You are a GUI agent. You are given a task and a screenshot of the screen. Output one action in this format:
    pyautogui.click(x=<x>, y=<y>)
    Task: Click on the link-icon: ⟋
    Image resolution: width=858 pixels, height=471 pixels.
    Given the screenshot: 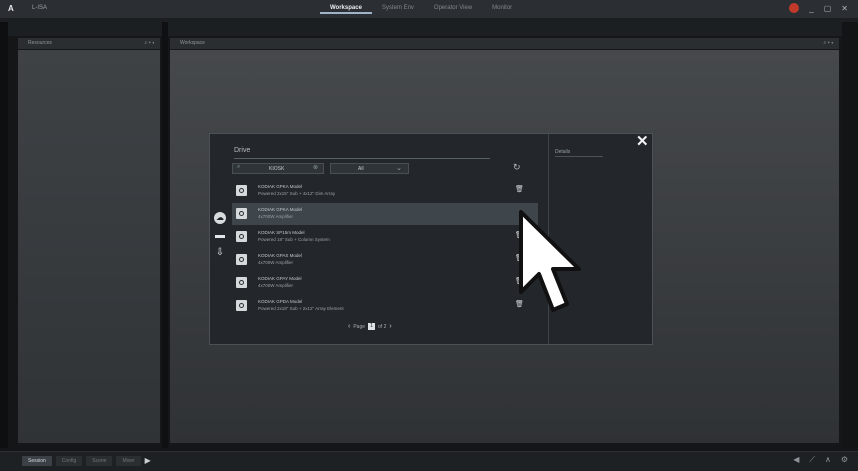 What is the action you would take?
    pyautogui.click(x=812, y=460)
    